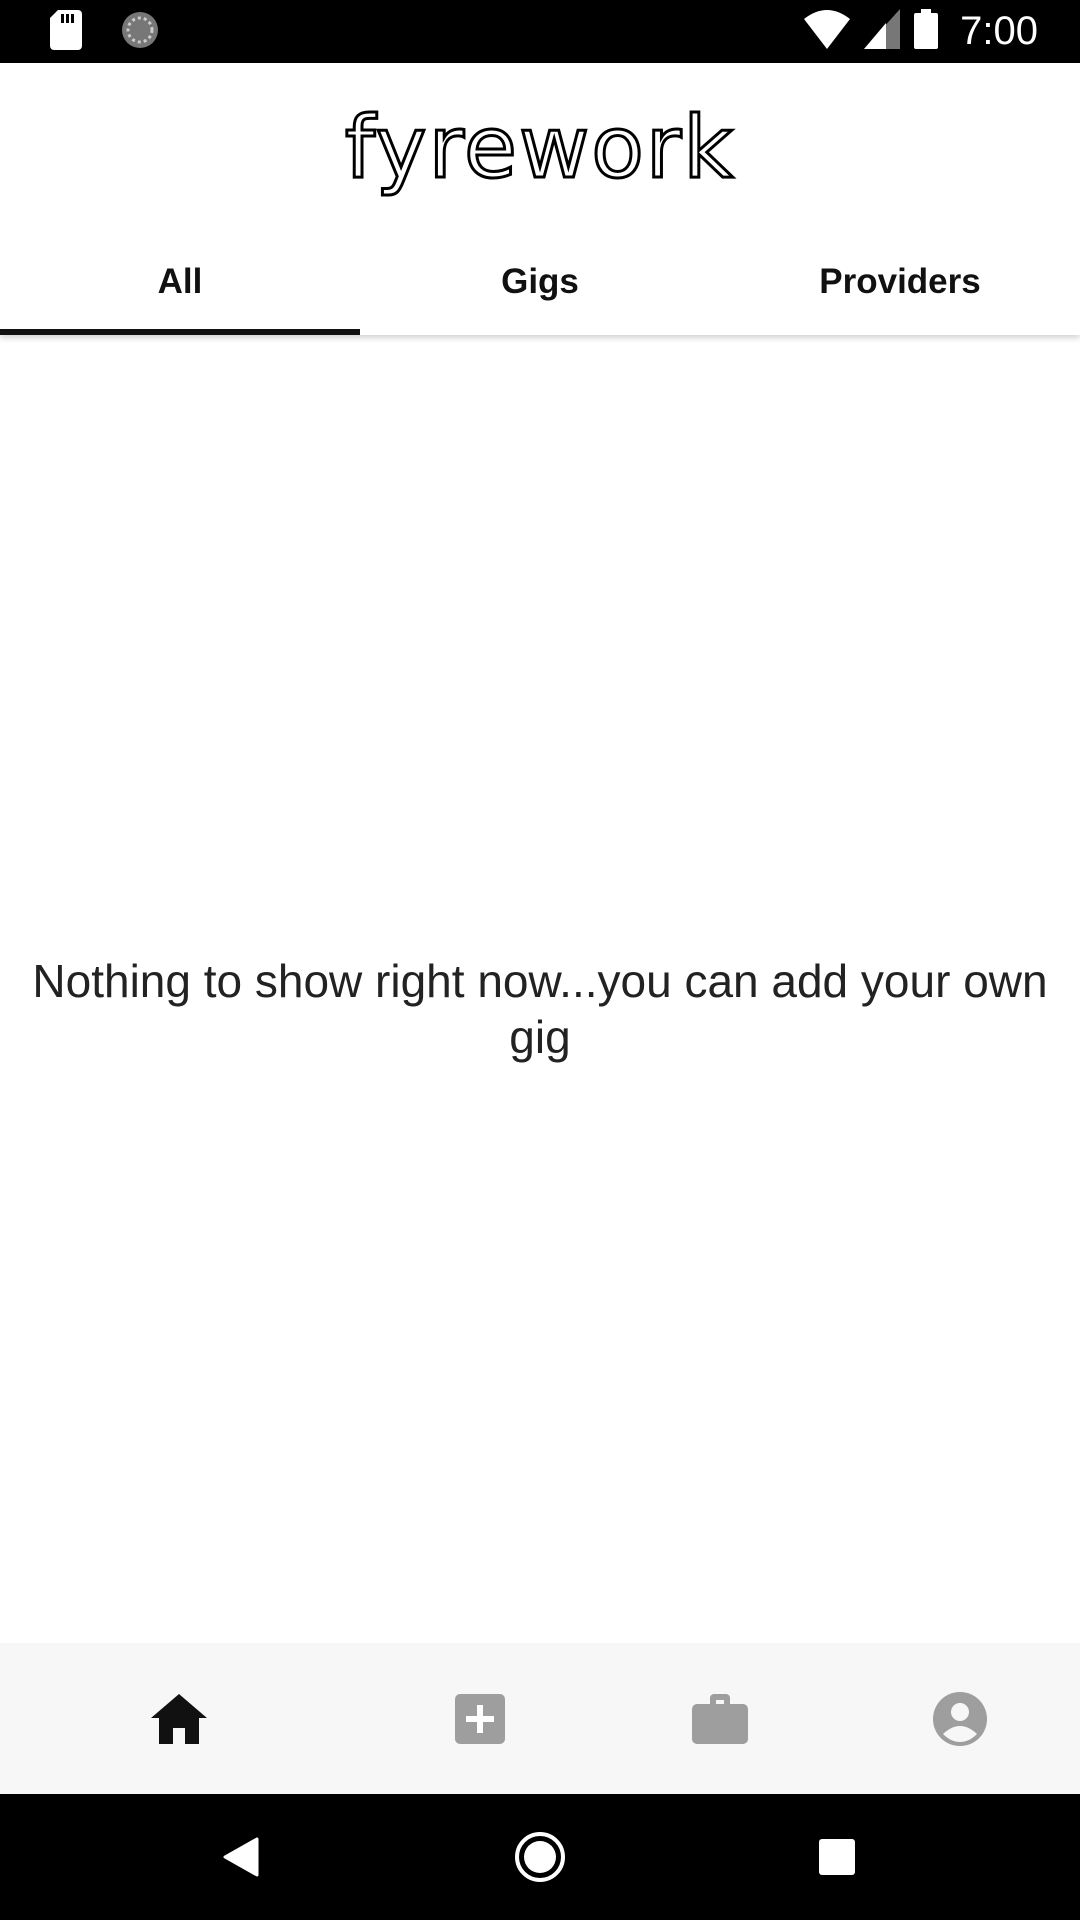 The height and width of the screenshot is (1920, 1080). I want to click on account-circle-icon, so click(960, 1718).